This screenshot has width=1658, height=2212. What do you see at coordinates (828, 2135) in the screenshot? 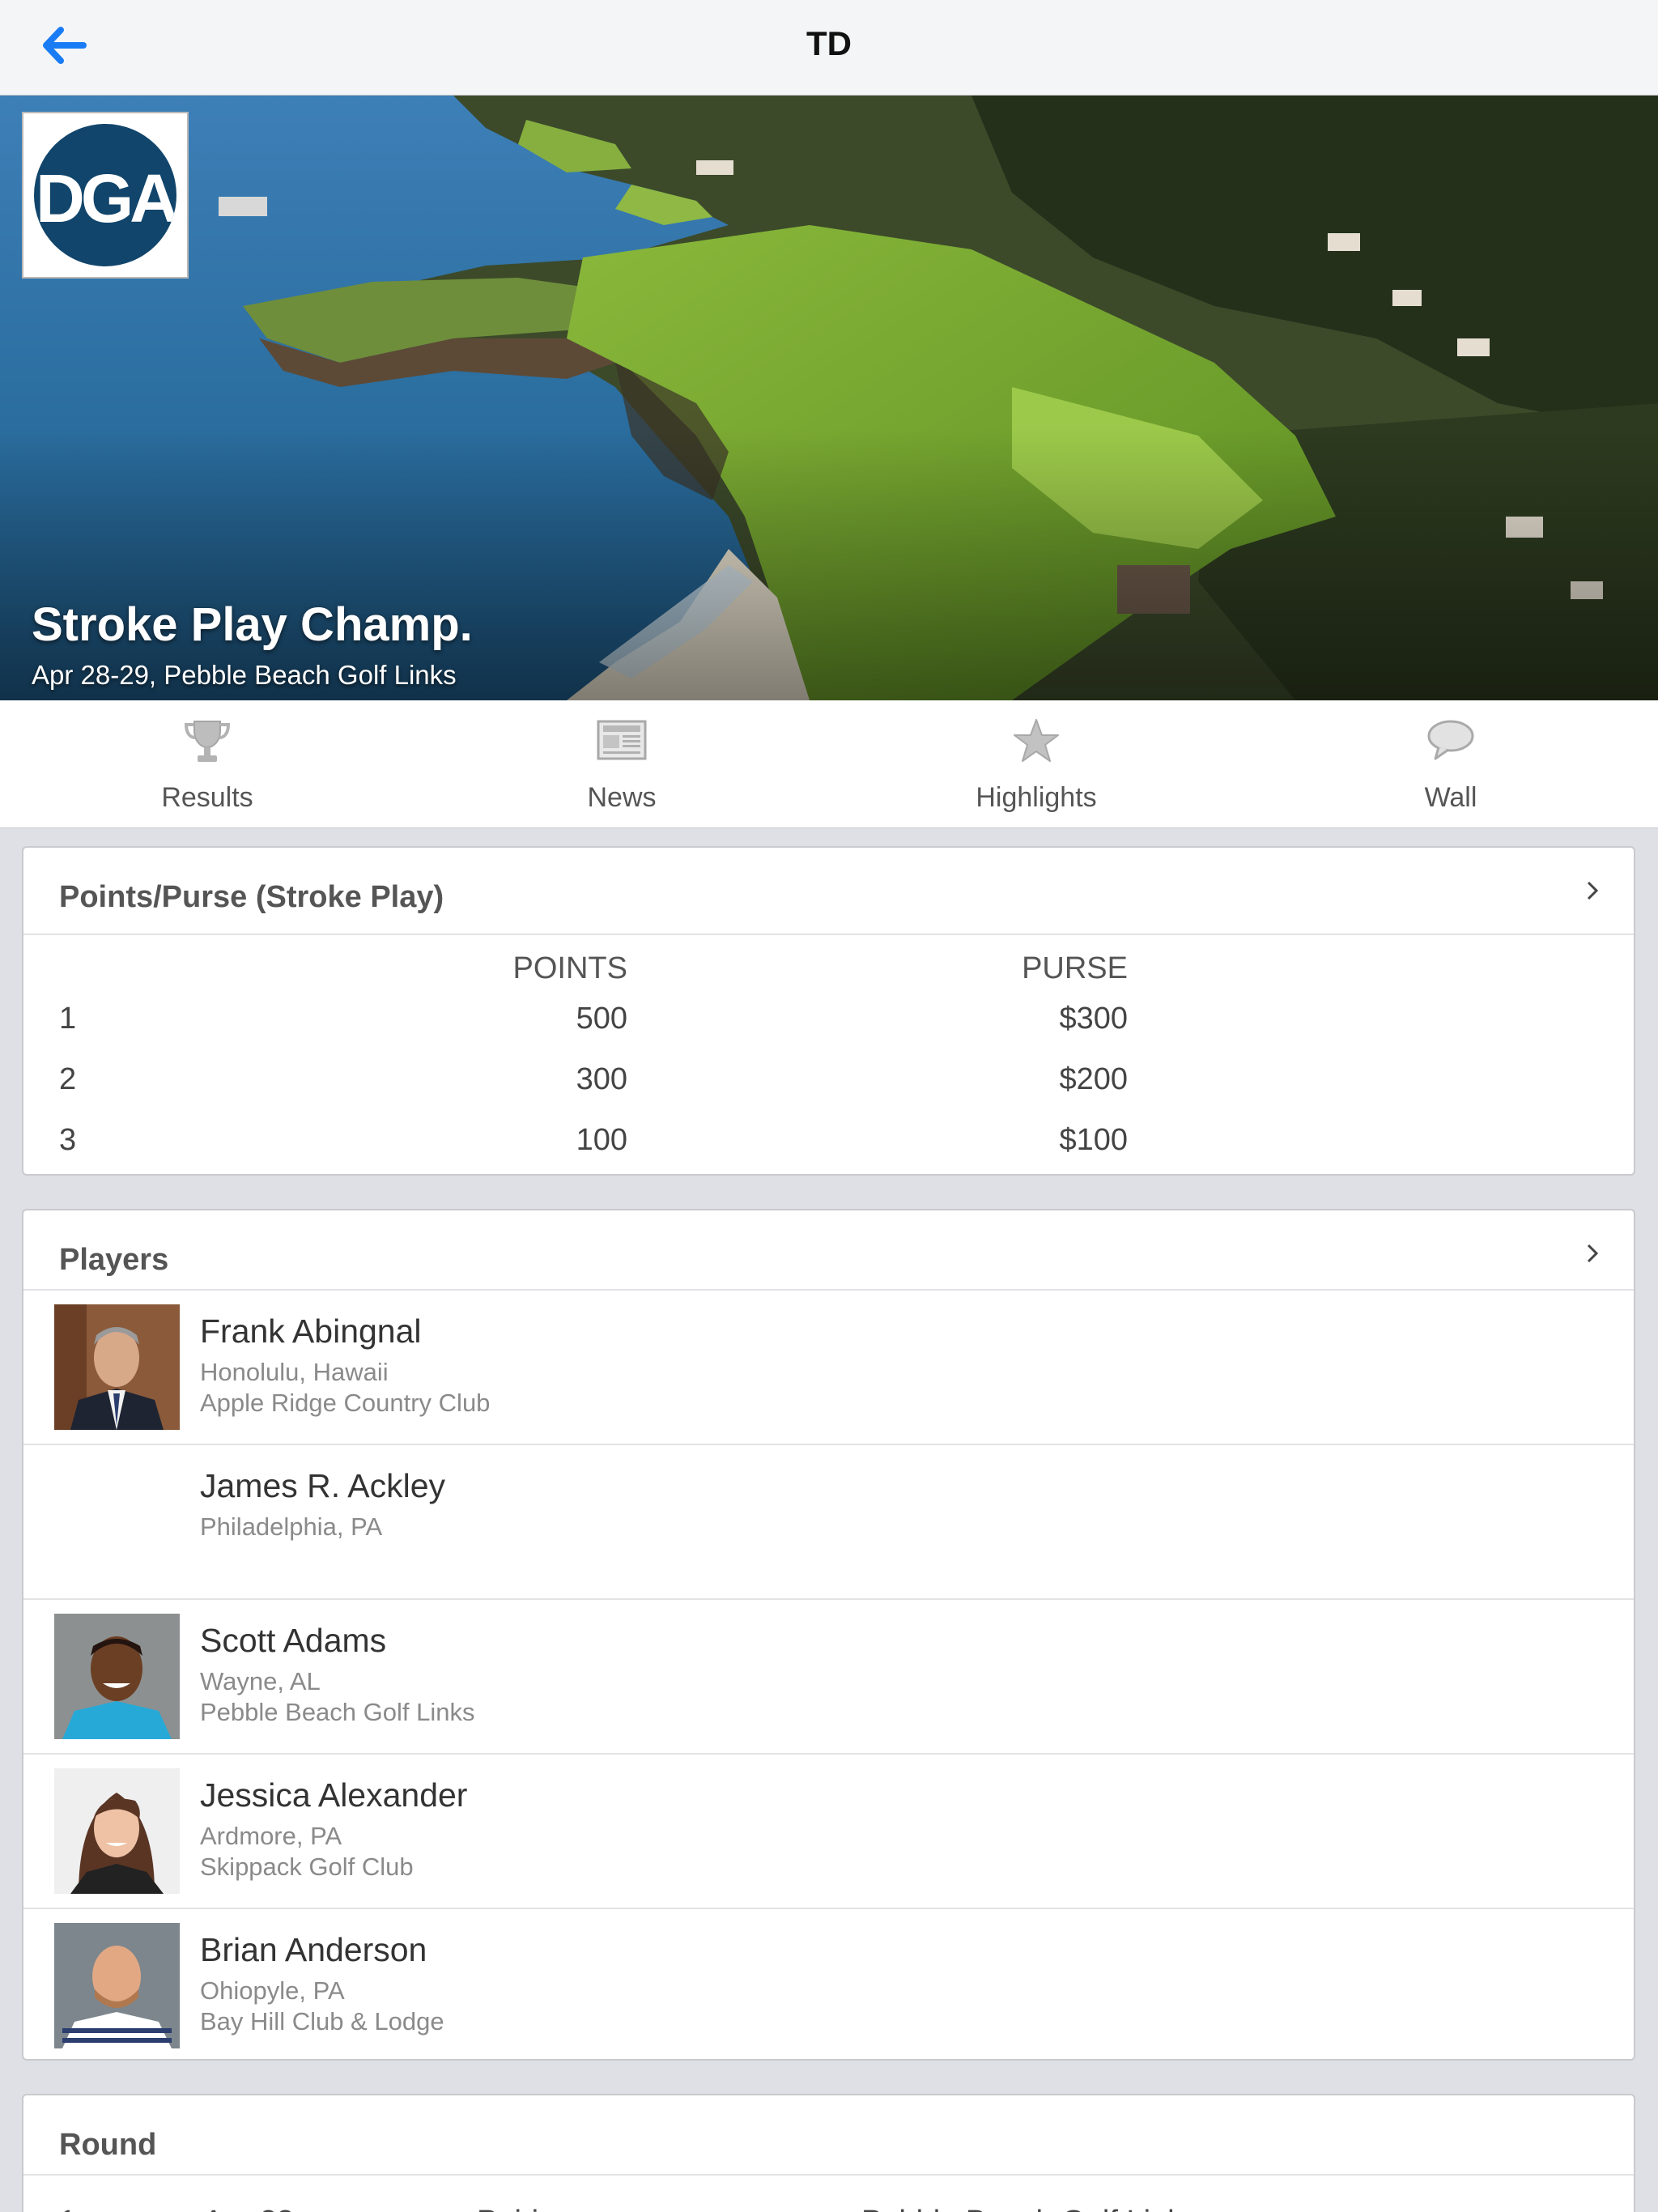
I see `round-header: Round` at bounding box center [828, 2135].